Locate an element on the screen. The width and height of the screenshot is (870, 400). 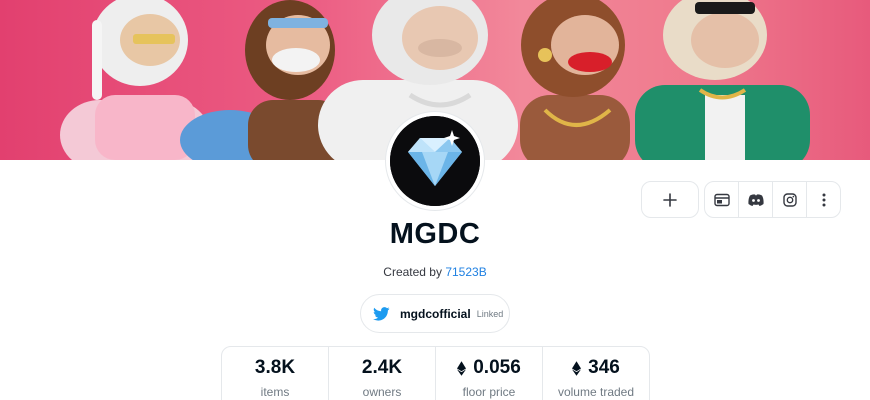
stat-floor-price: 0.056 floor price is located at coordinates (489, 373).